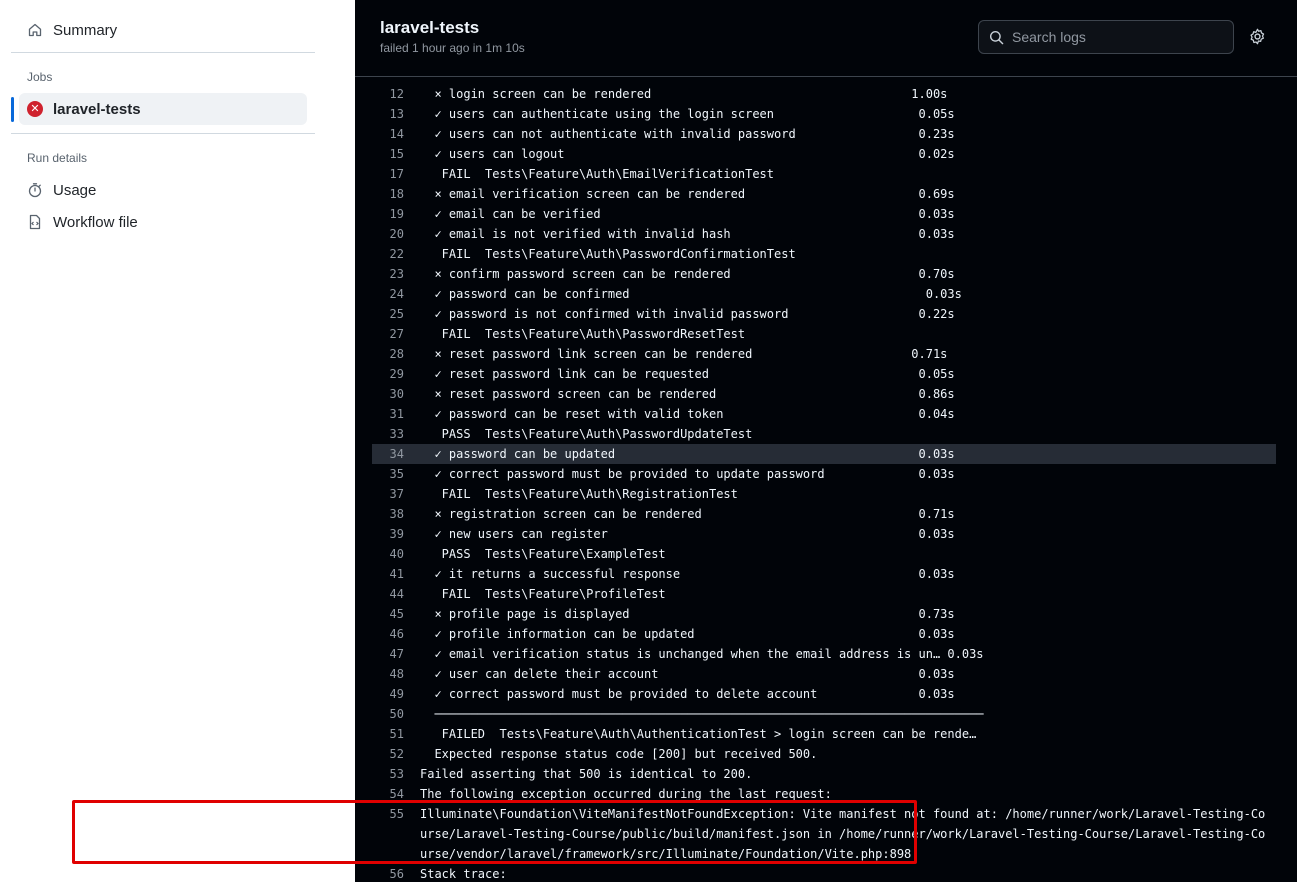 This screenshot has width=1297, height=882. Describe the element at coordinates (396, 874) in the screenshot. I see `log-line-number: 56` at that location.